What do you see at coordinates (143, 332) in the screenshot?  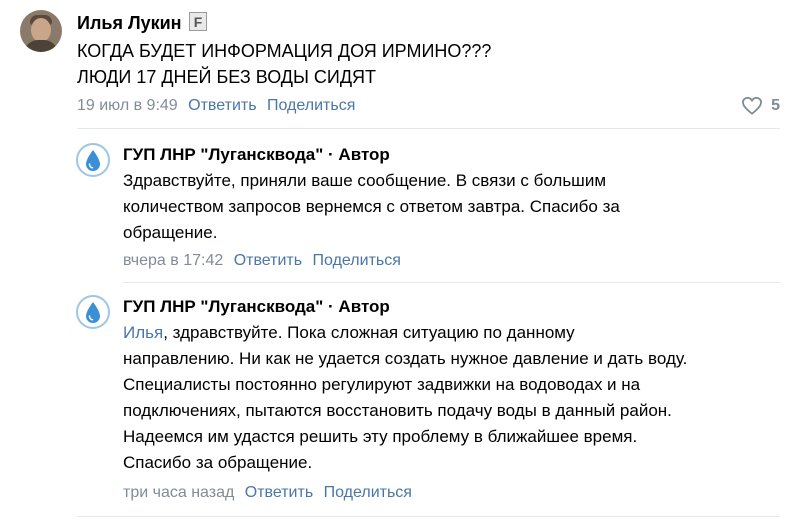 I see `mention-link: Илья` at bounding box center [143, 332].